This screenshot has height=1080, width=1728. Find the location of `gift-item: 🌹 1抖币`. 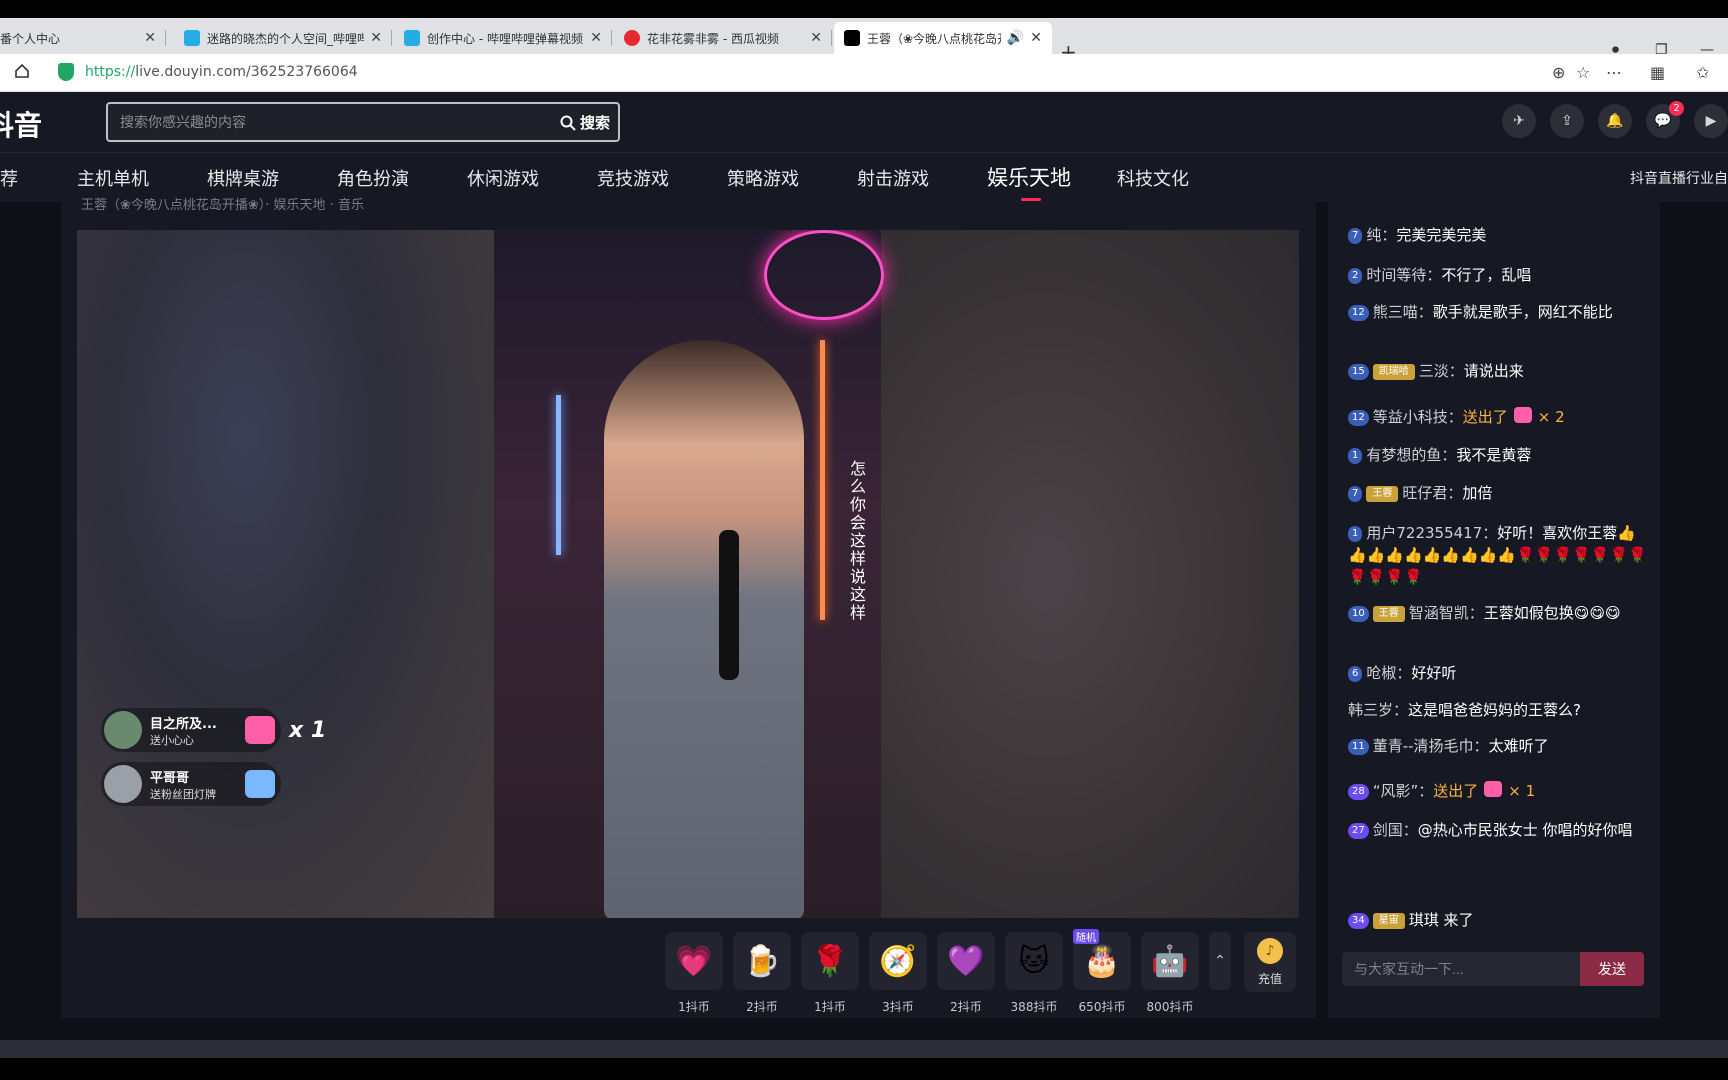

gift-item: 🌹 1抖币 is located at coordinates (830, 973).